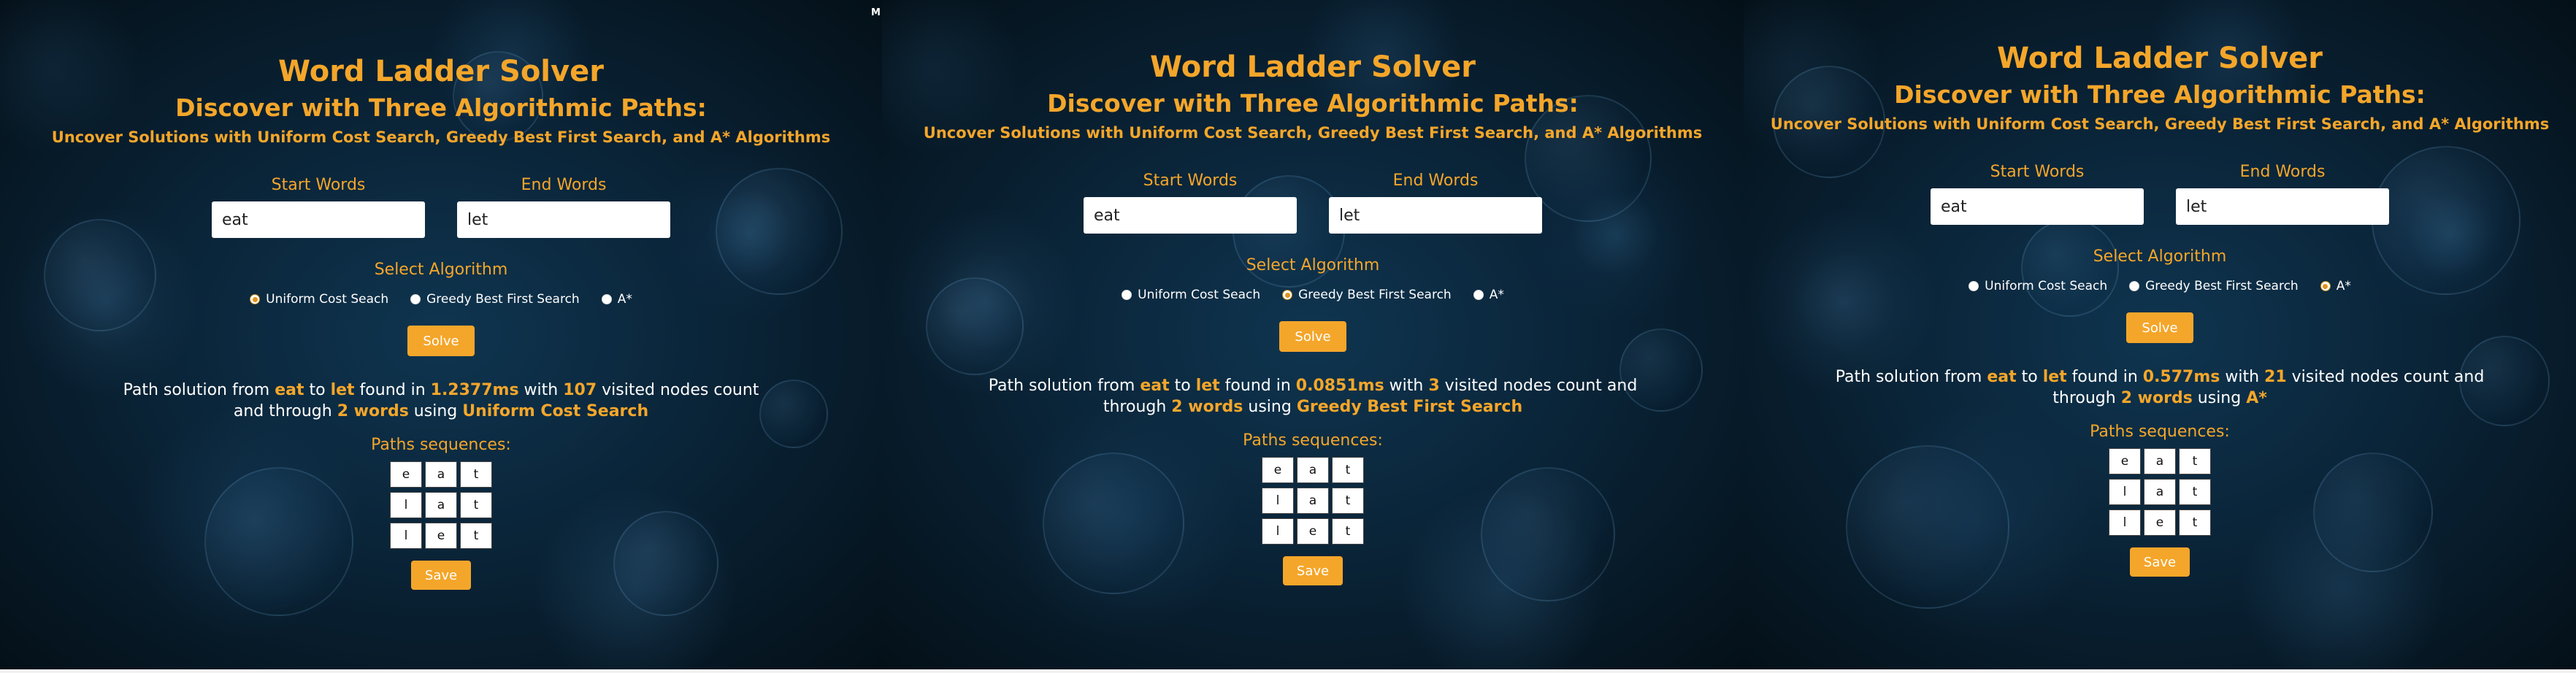 This screenshot has width=2576, height=673. What do you see at coordinates (2282, 172) in the screenshot?
I see `end-word-label: End Words` at bounding box center [2282, 172].